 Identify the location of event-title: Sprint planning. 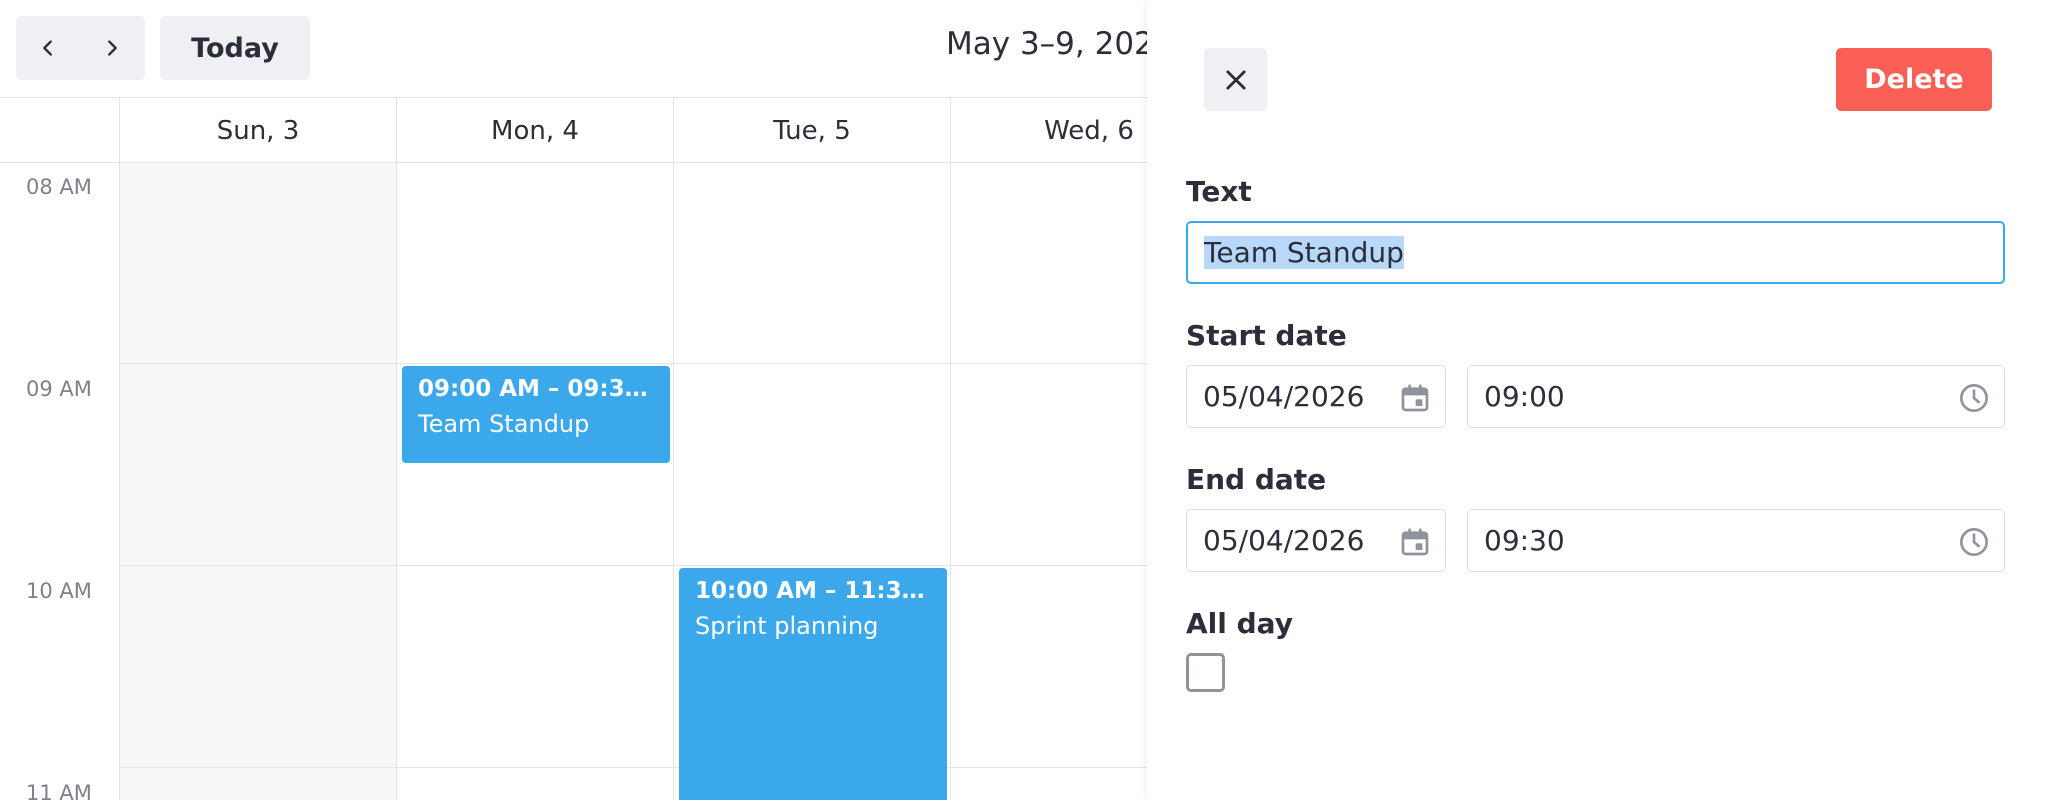
(787, 626).